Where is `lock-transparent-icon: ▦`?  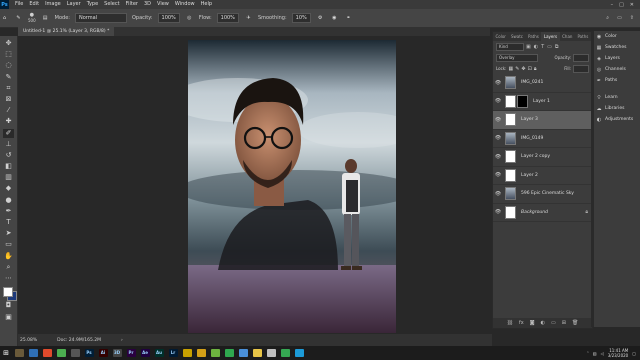 lock-transparent-icon: ▦ is located at coordinates (510, 69).